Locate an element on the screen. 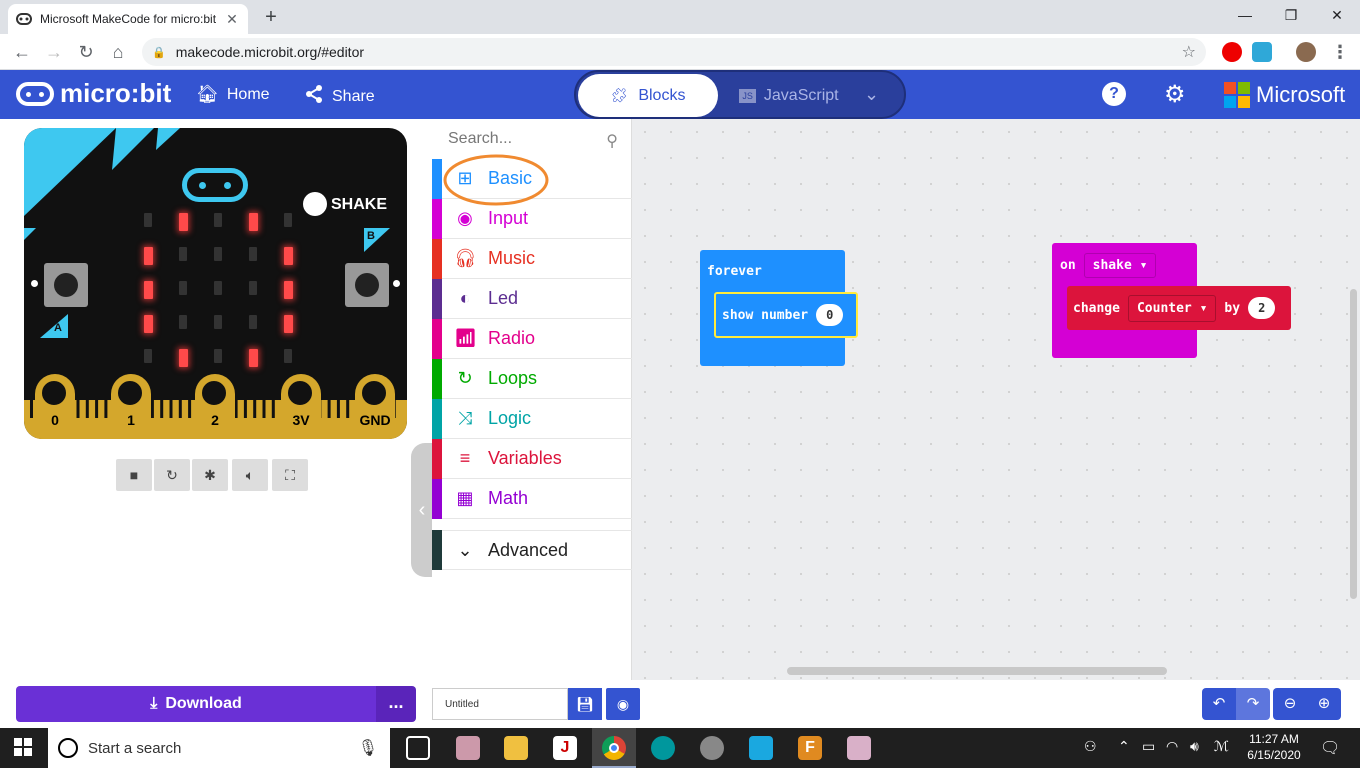  minimize-icon: — is located at coordinates (1245, 15).